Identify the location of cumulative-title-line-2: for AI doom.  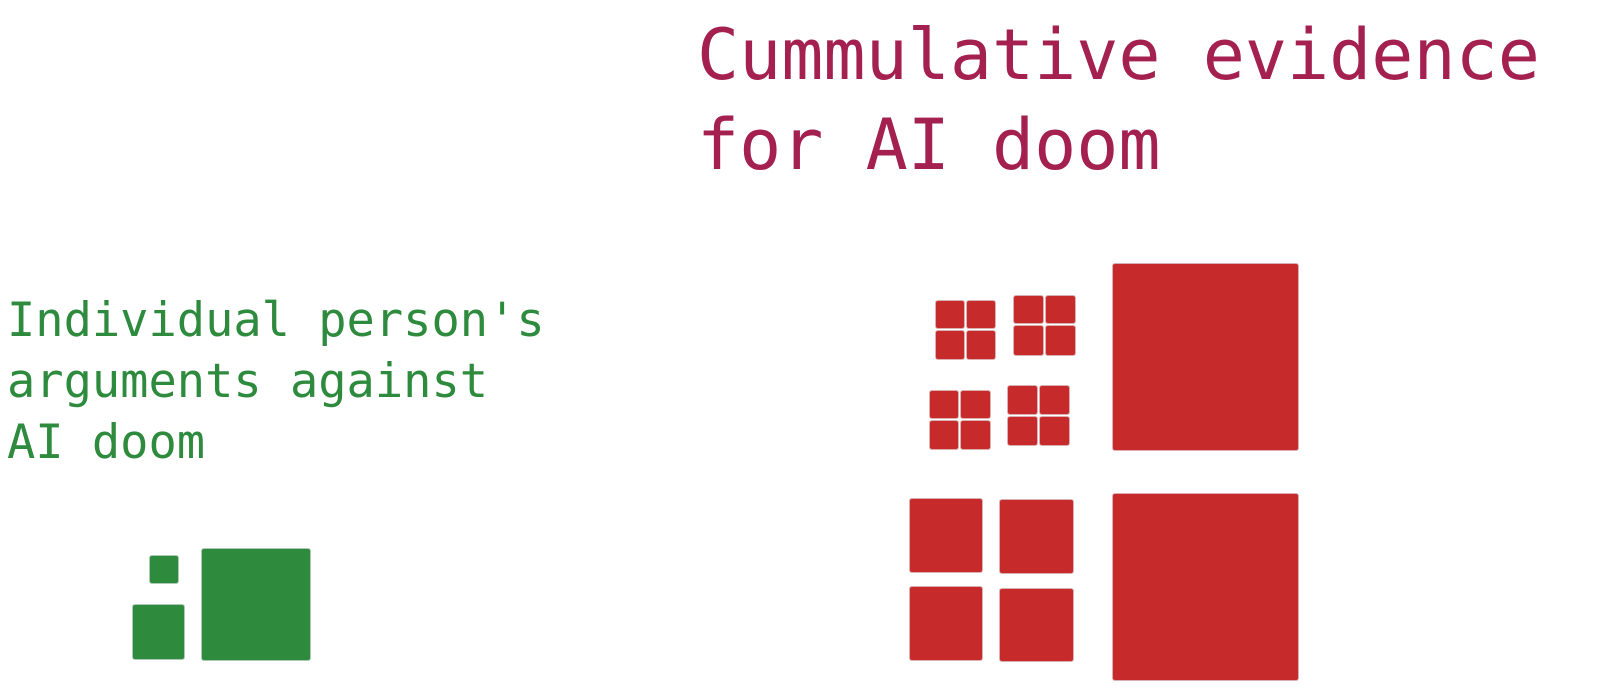
(929, 145).